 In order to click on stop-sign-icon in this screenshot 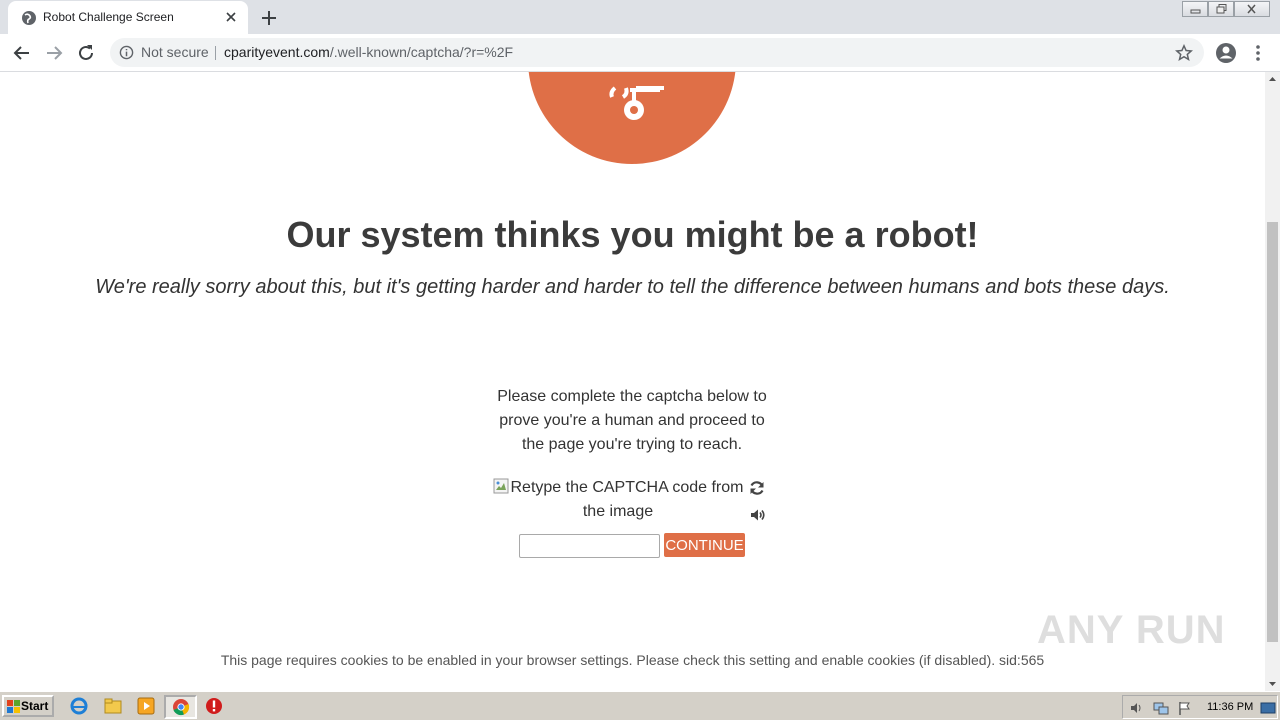, I will do `click(214, 706)`.